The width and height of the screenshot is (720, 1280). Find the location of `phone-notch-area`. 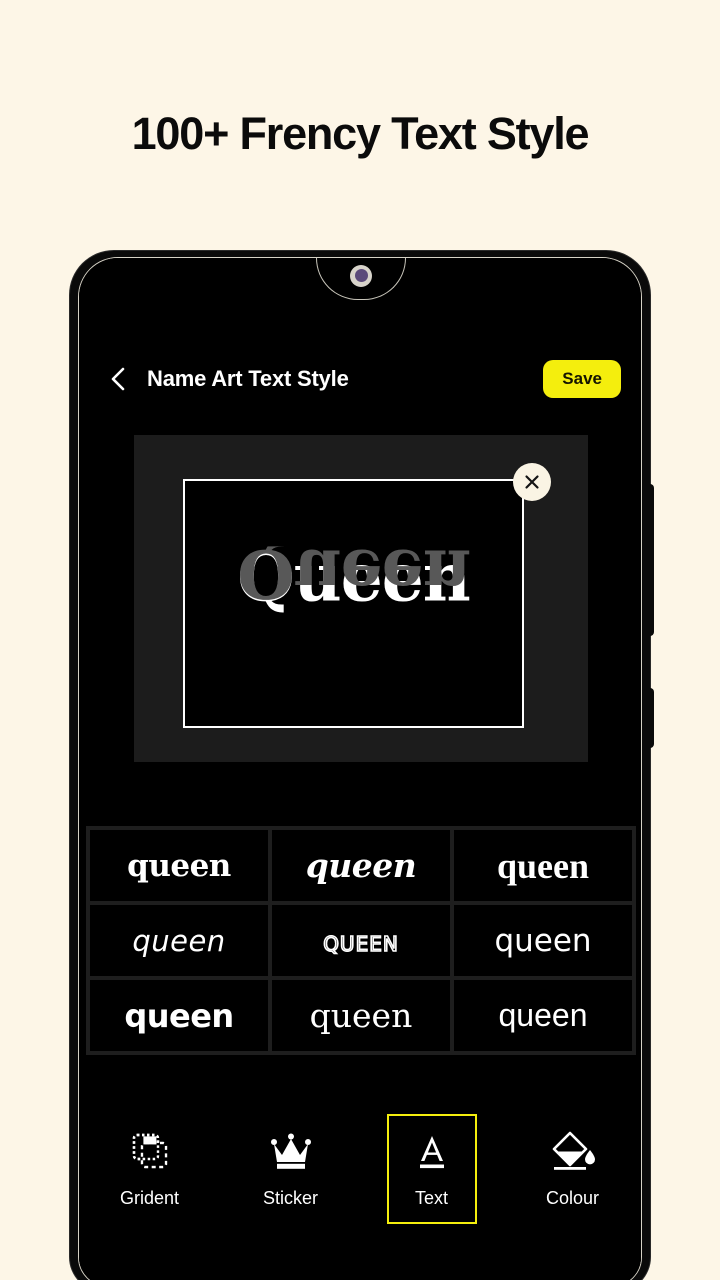

phone-notch-area is located at coordinates (360, 281).